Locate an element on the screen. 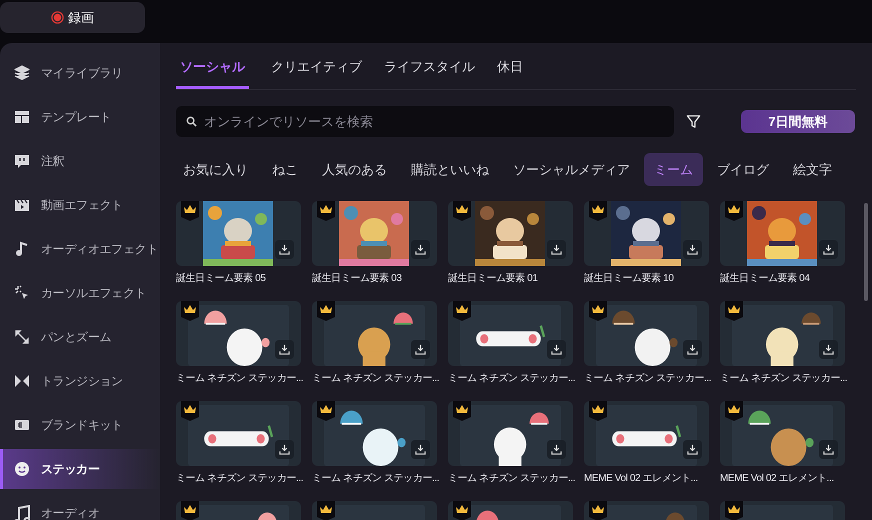 The width and height of the screenshot is (872, 520). record-button: 録画 is located at coordinates (72, 17).